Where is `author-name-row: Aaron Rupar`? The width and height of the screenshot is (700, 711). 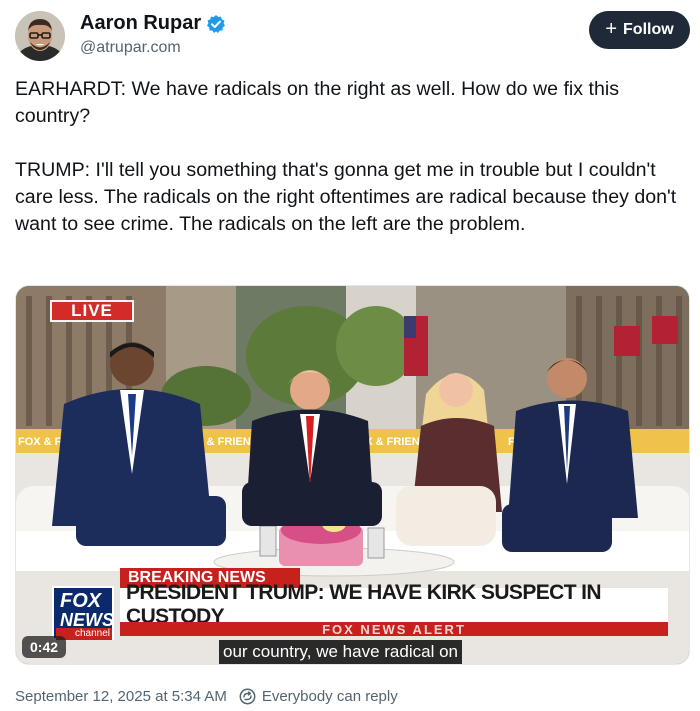
author-name-row: Aaron Rupar is located at coordinates (153, 23).